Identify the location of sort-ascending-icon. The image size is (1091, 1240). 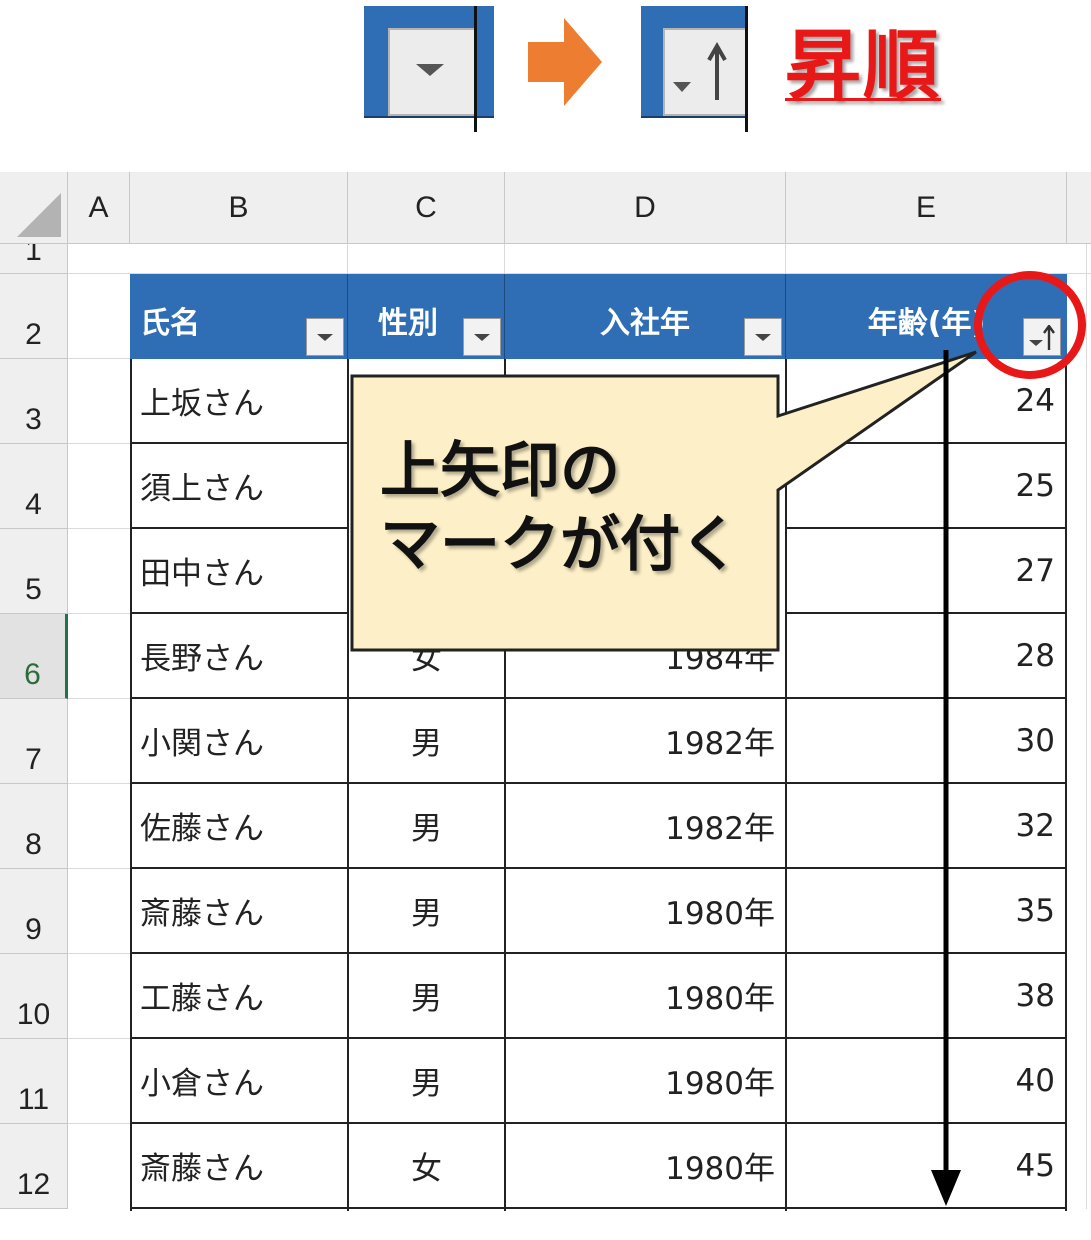
(700, 70).